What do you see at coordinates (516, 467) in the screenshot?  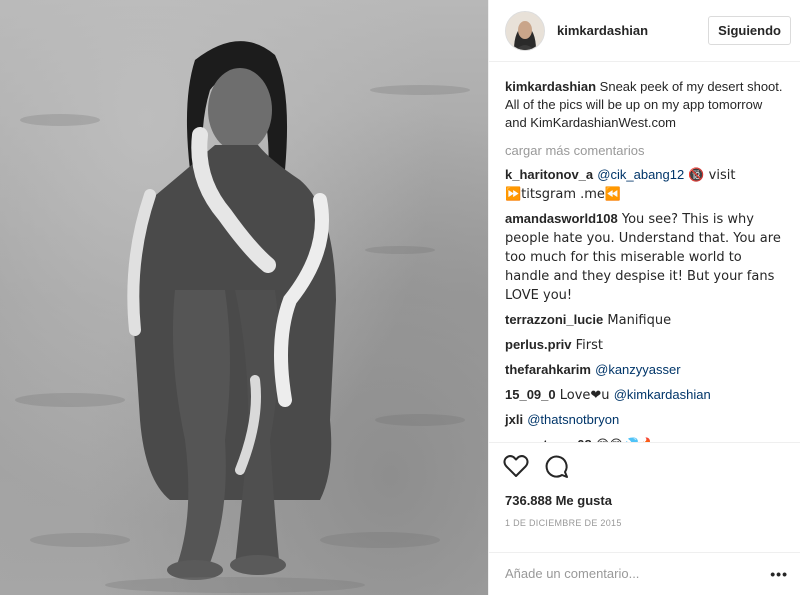 I see `heart-icon` at bounding box center [516, 467].